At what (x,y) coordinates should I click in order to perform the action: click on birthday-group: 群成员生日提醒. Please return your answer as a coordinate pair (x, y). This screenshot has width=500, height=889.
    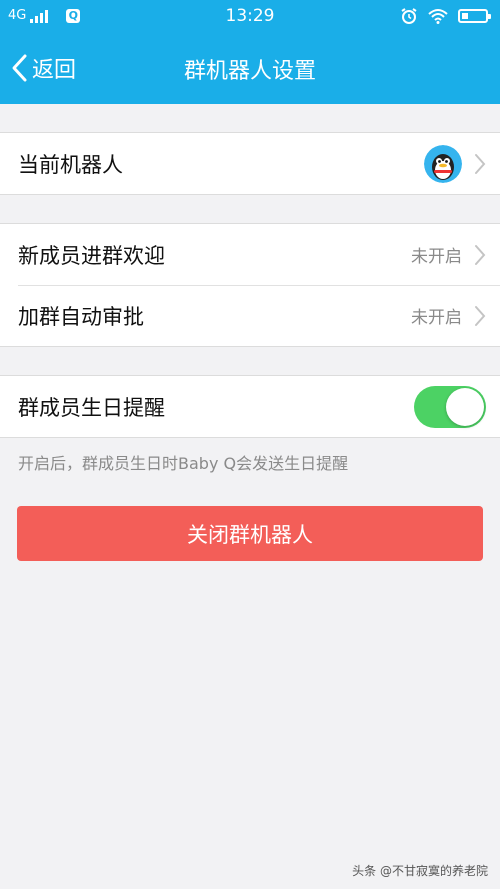
    Looking at the image, I should click on (250, 406).